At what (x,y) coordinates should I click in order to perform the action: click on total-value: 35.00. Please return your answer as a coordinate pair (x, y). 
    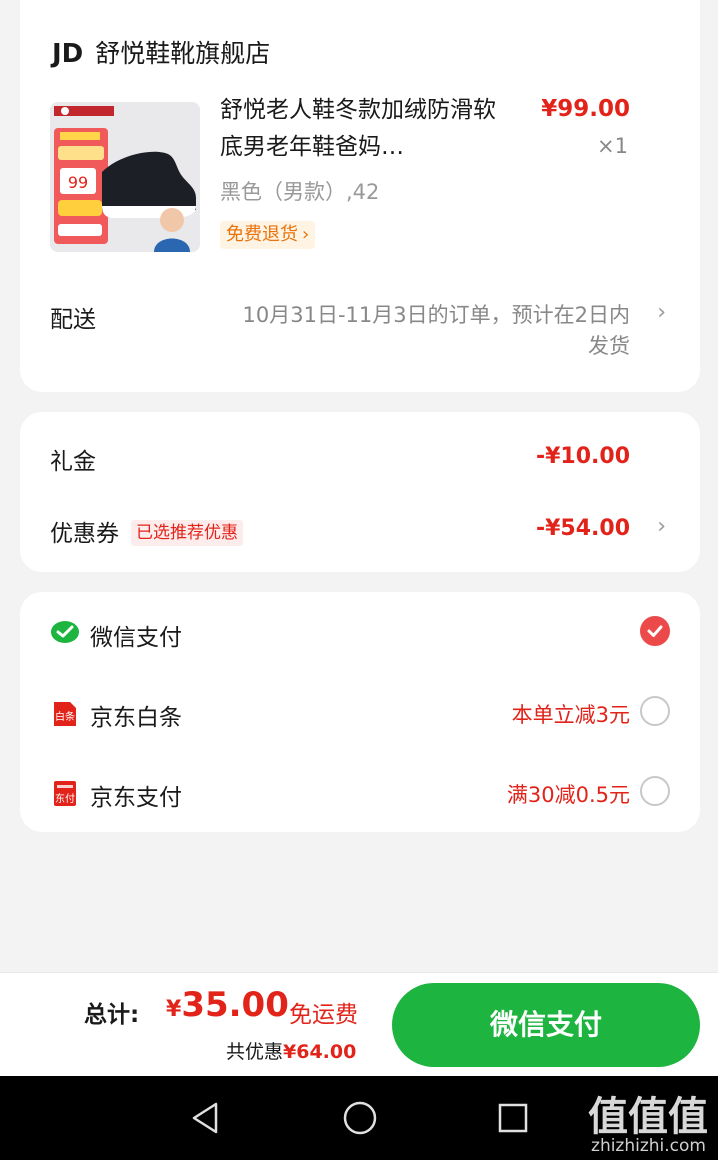
    Looking at the image, I should click on (235, 1005).